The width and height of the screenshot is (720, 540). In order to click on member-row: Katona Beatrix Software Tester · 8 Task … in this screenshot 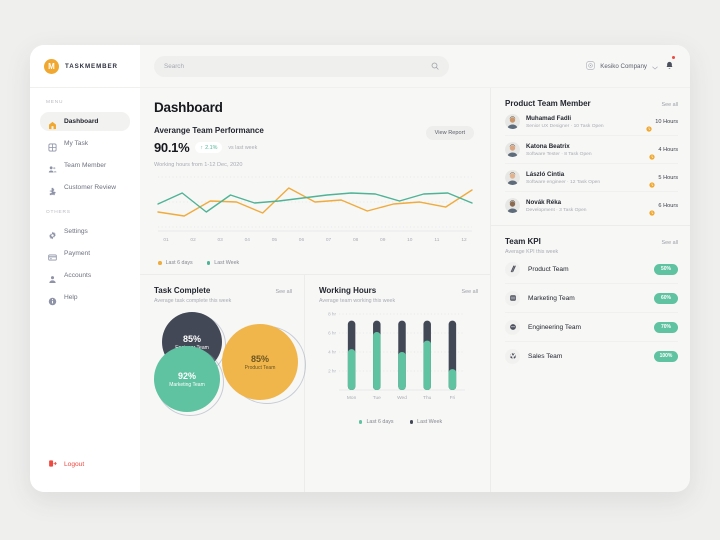, I will do `click(591, 150)`.